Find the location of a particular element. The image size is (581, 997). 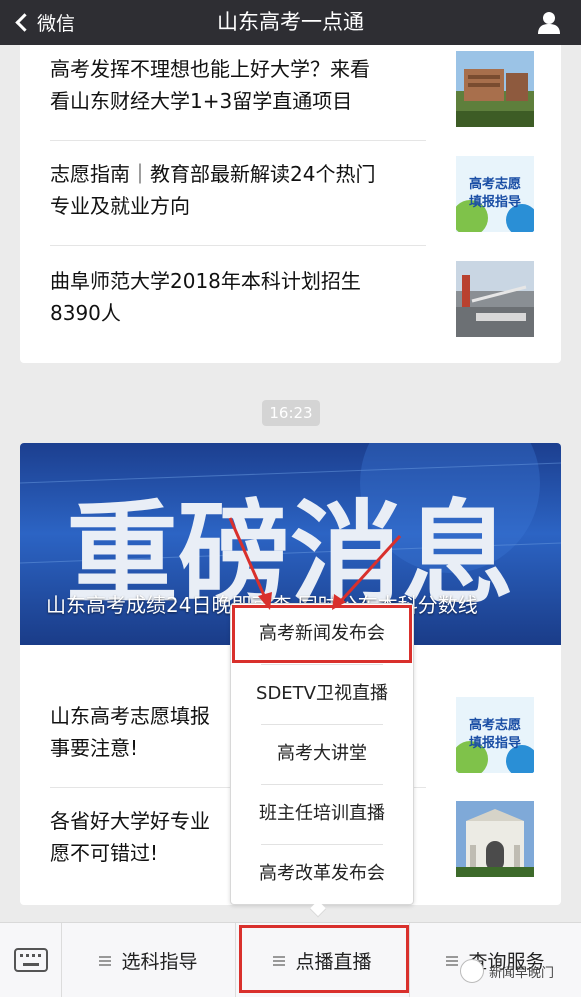

keyboard-icon is located at coordinates (31, 960).